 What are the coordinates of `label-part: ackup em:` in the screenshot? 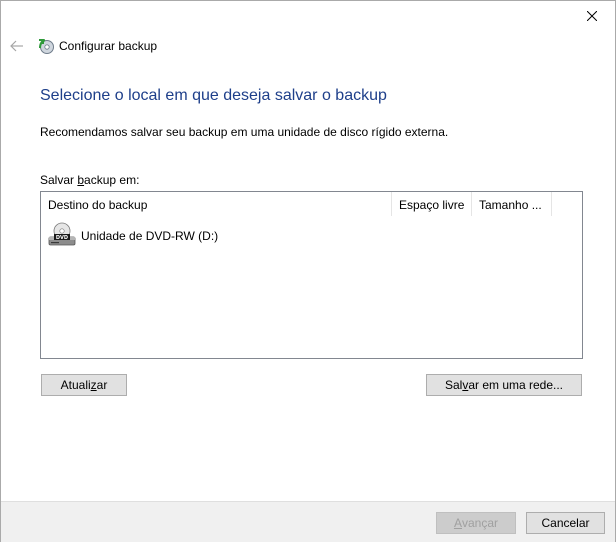 It's located at (112, 180).